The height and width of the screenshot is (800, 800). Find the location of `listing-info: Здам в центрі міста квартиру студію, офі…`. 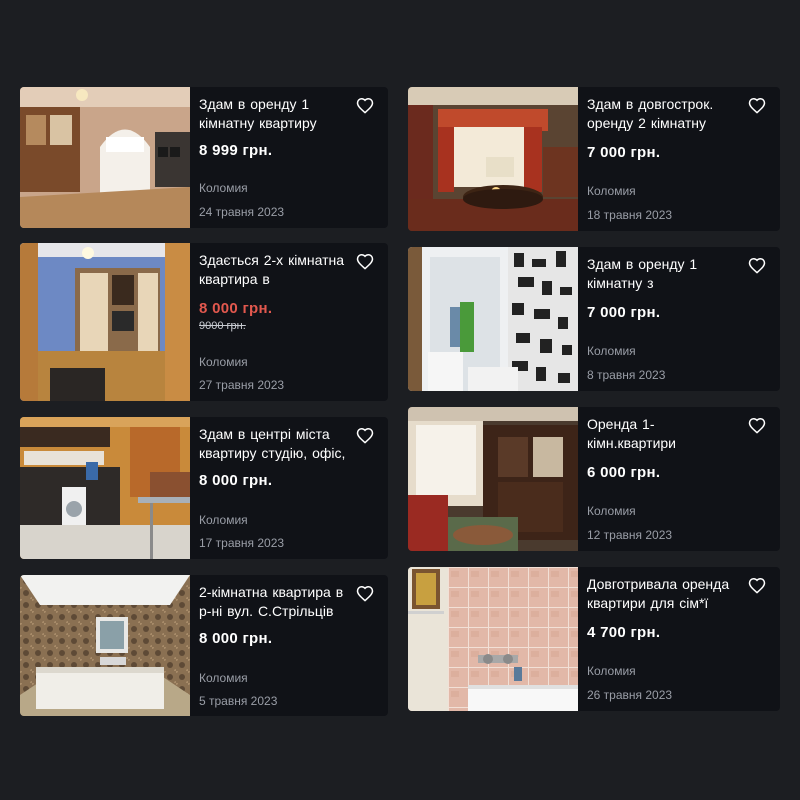

listing-info: Здам в центрі міста квартиру студію, офі… is located at coordinates (289, 488).